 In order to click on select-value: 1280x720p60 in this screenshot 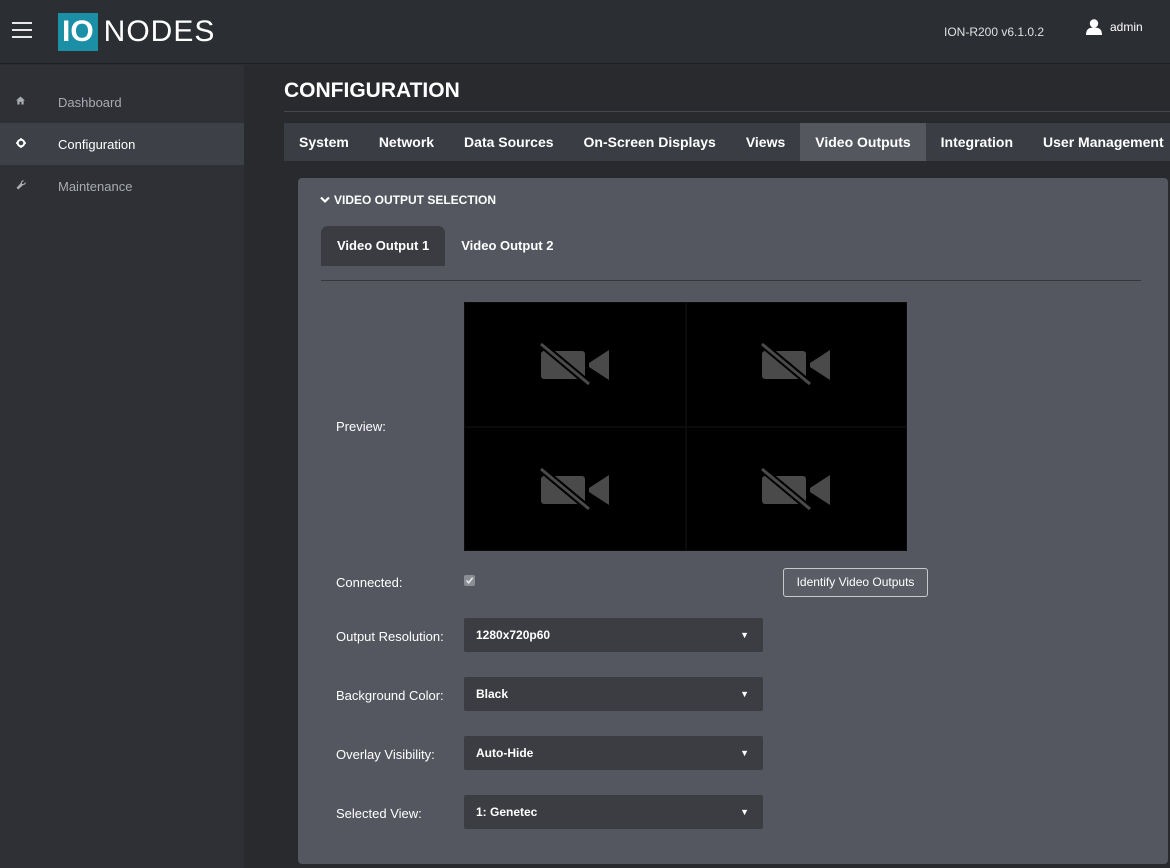, I will do `click(513, 635)`.